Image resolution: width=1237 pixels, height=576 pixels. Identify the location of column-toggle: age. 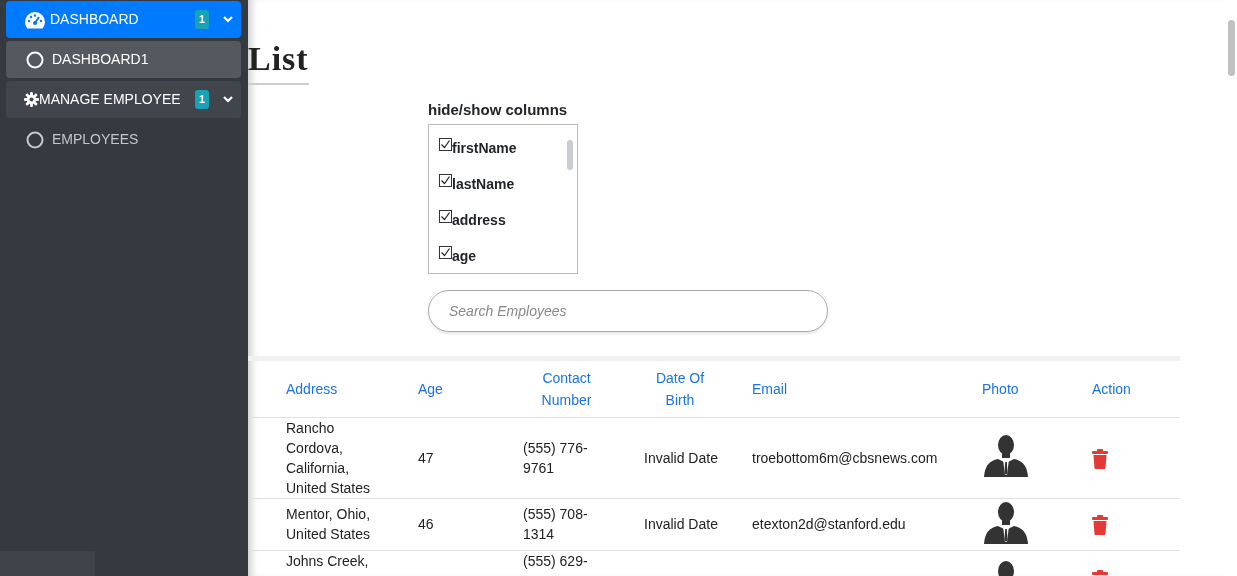
(499, 255).